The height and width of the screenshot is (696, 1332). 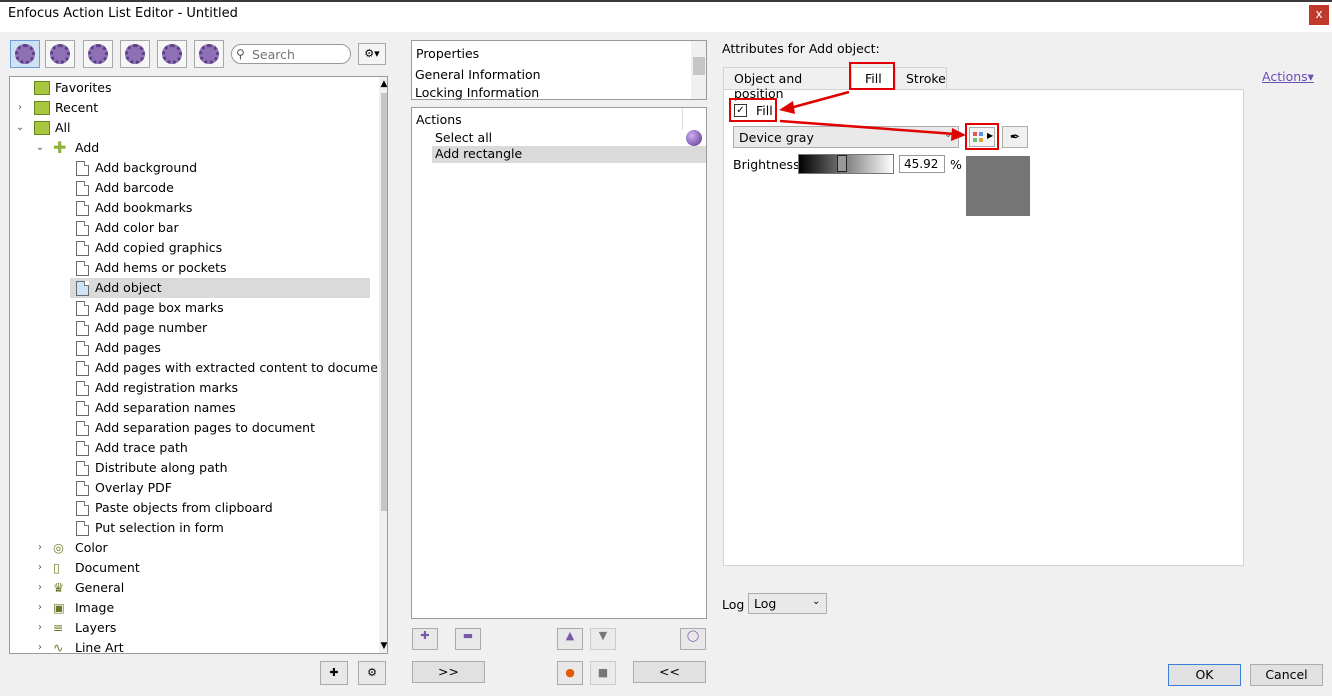 What do you see at coordinates (733, 604) in the screenshot?
I see `log-label: Log` at bounding box center [733, 604].